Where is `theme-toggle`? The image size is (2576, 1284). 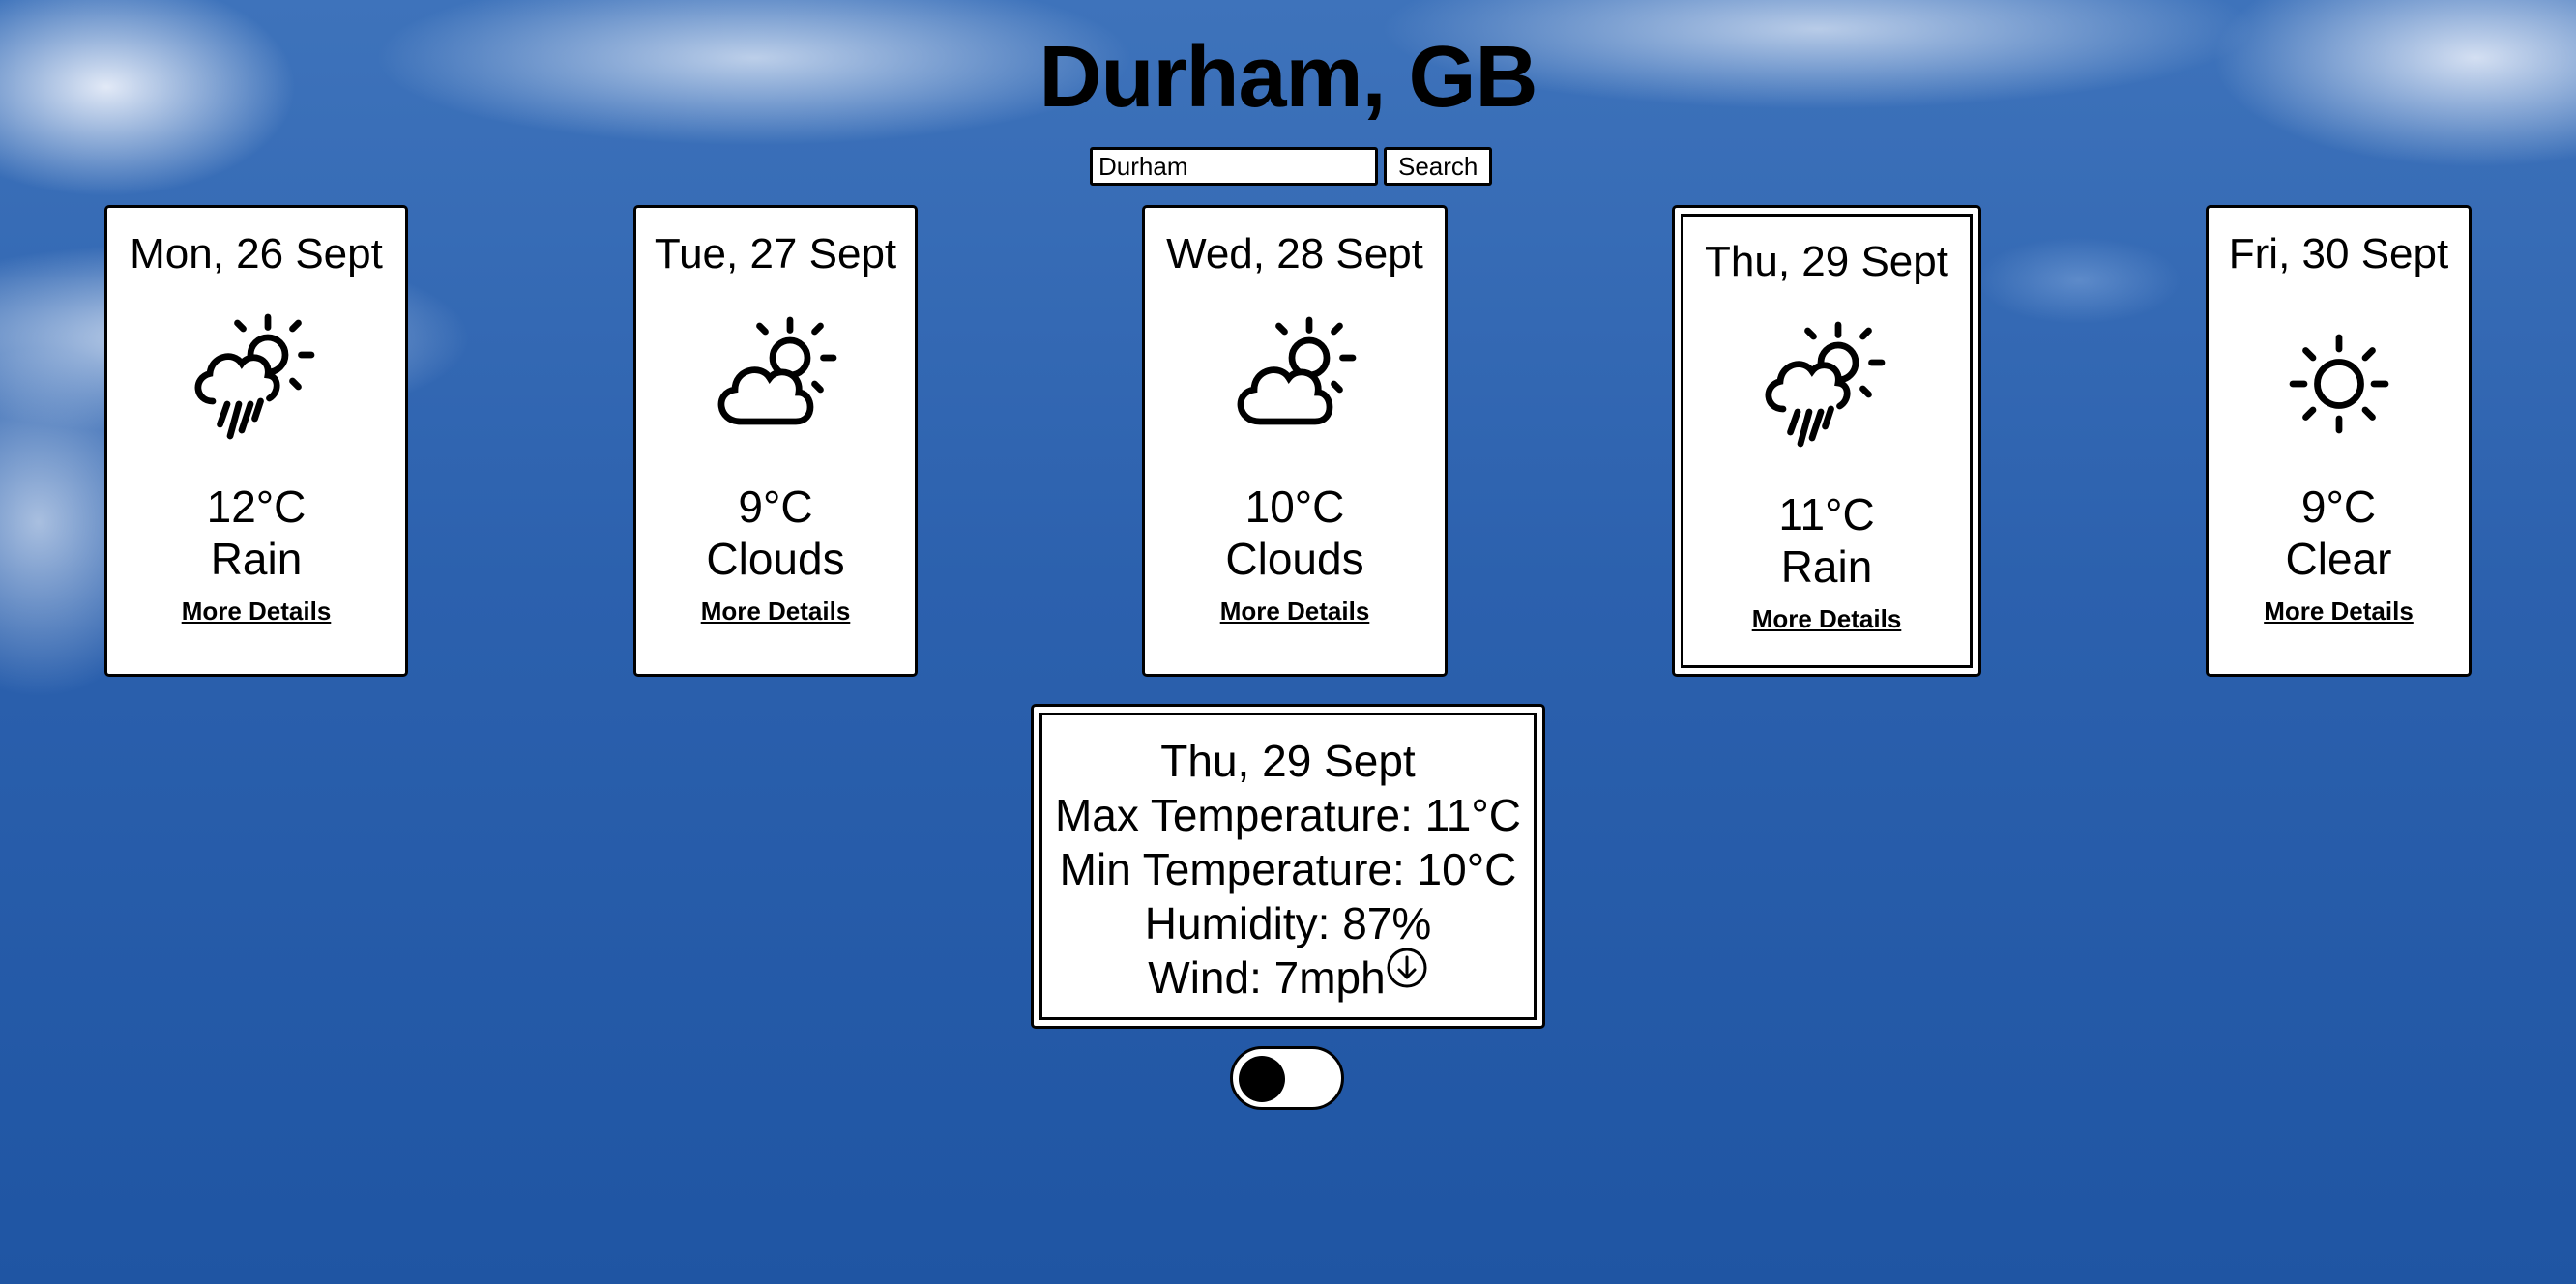
theme-toggle is located at coordinates (1287, 1078).